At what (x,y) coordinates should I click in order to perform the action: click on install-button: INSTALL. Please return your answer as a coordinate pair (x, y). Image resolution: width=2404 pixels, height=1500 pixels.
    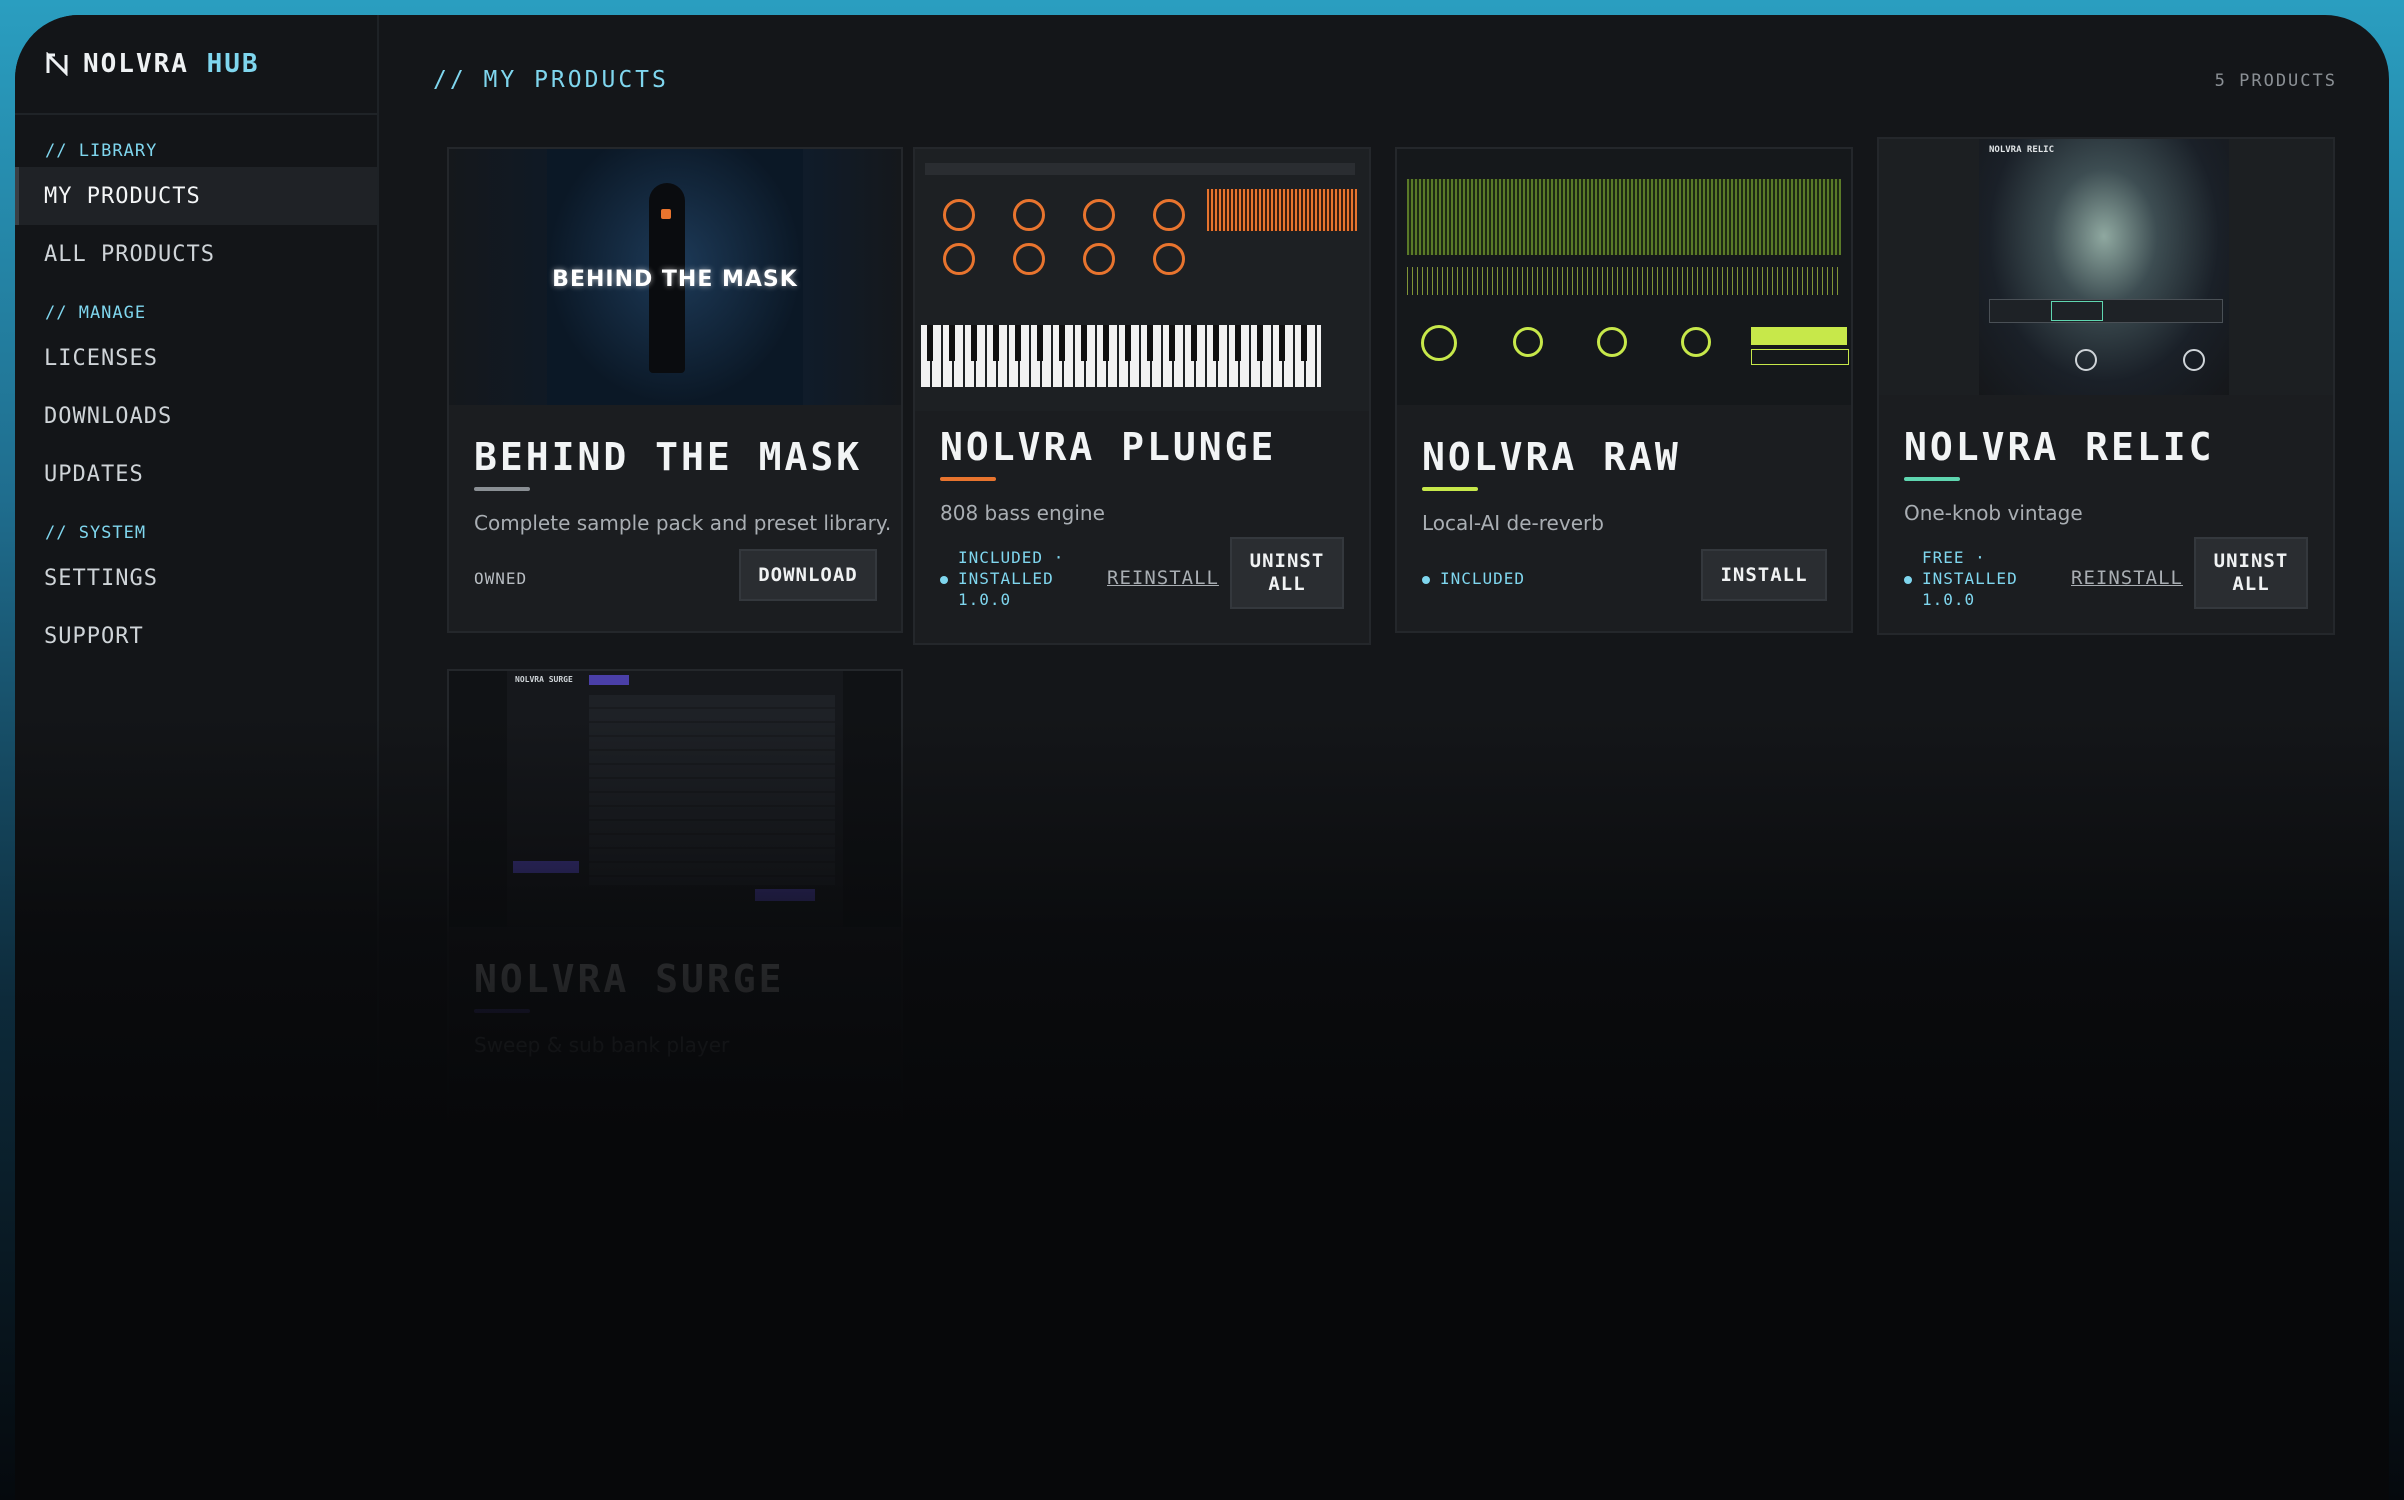
    Looking at the image, I should click on (1764, 575).